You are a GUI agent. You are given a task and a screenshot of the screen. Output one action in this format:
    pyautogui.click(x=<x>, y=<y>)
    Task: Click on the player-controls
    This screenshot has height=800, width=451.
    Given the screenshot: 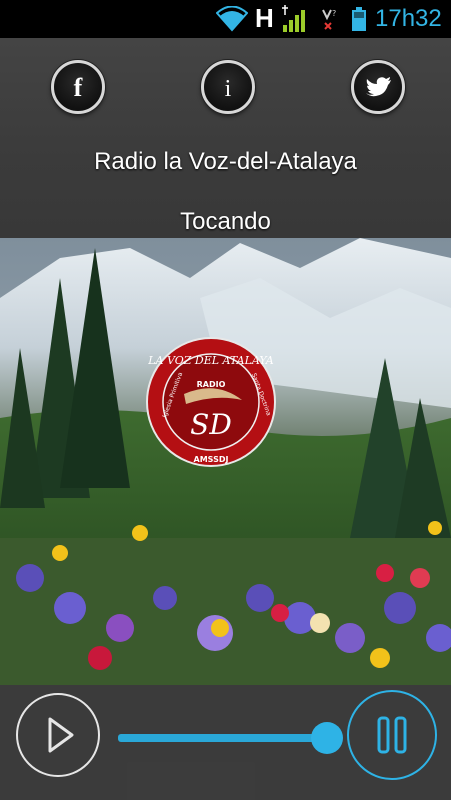 What is the action you would take?
    pyautogui.click(x=225, y=742)
    